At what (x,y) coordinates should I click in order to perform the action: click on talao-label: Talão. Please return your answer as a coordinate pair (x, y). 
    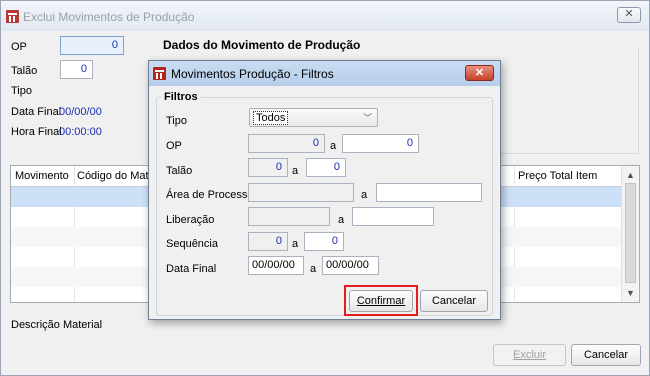
    Looking at the image, I should click on (24, 71).